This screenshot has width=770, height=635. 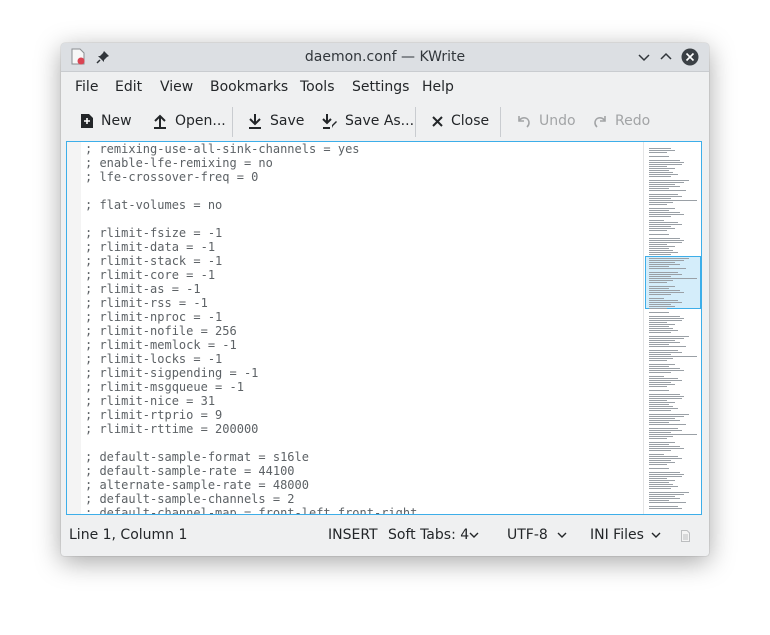 I want to click on close-label: Close, so click(x=470, y=121).